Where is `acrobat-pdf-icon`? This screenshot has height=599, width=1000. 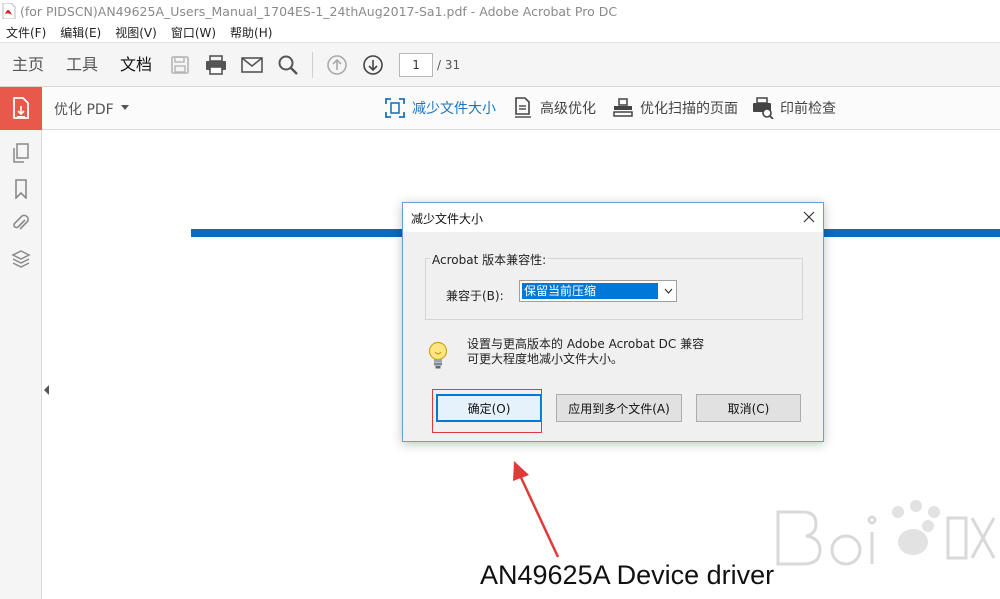 acrobat-pdf-icon is located at coordinates (9, 11).